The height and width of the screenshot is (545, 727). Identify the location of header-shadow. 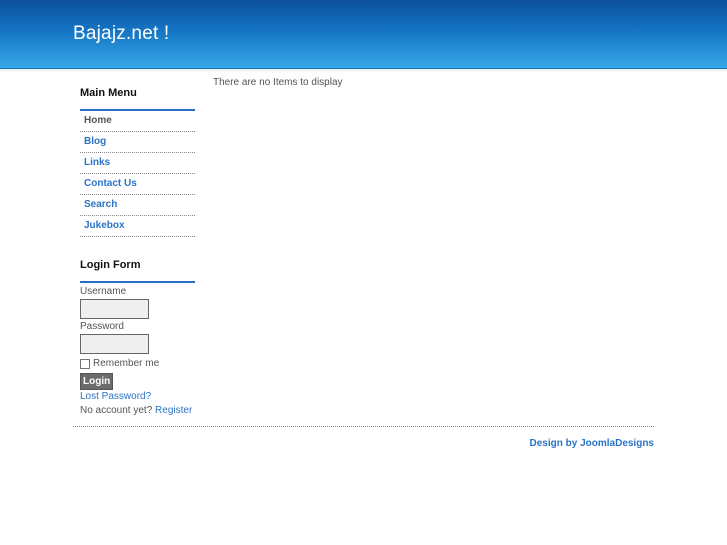
(363, 71).